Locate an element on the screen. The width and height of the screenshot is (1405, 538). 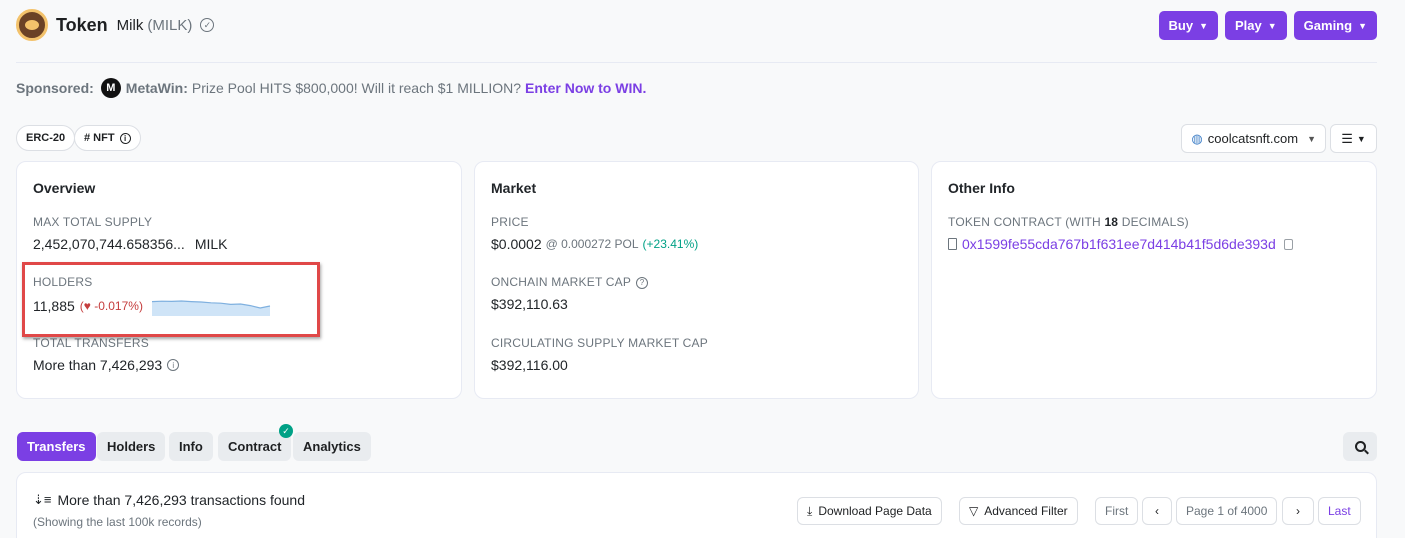
erc20-chip: ERC-20 is located at coordinates (46, 138).